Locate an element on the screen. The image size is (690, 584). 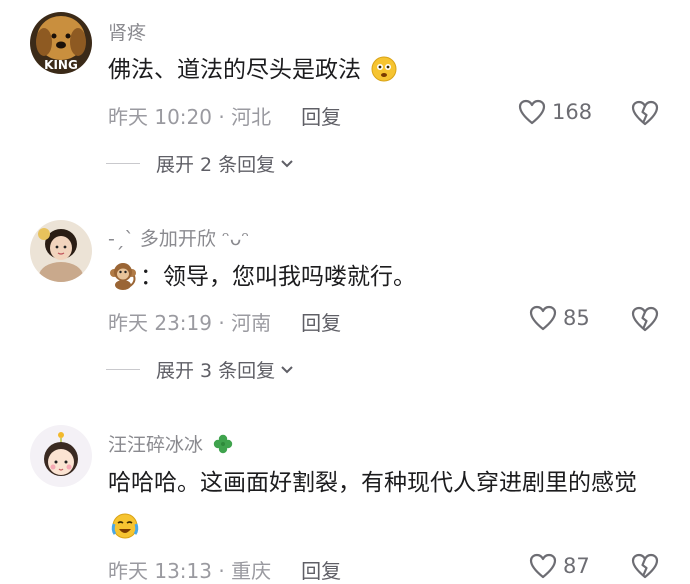
comment-text-body: ：领导，您叫我吗喽就行。 is located at coordinates (278, 277).